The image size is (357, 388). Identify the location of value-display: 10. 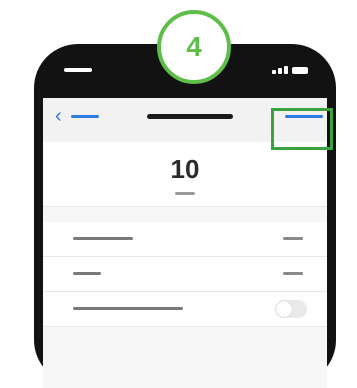
(185, 174).